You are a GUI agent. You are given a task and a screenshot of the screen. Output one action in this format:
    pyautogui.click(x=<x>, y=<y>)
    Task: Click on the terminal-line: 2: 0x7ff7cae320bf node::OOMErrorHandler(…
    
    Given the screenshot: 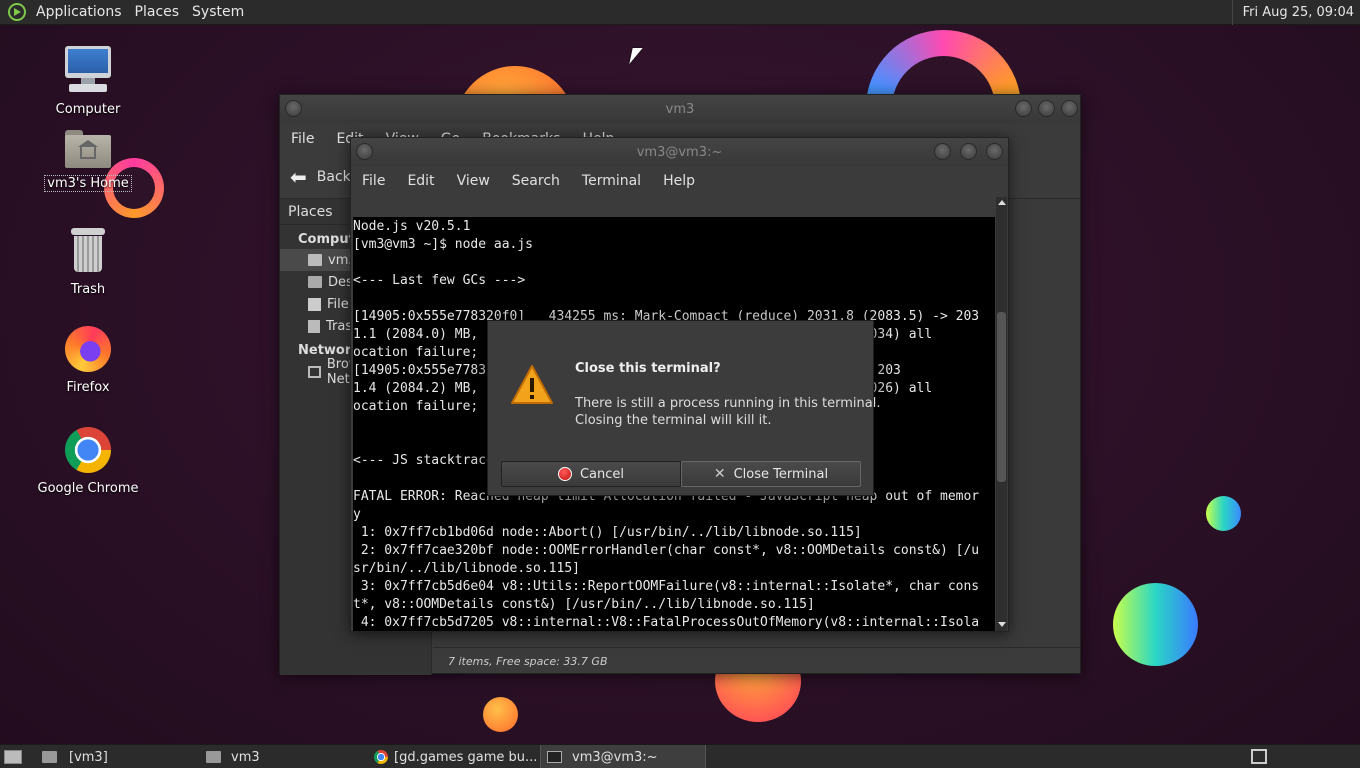 What is the action you would take?
    pyautogui.click(x=666, y=550)
    